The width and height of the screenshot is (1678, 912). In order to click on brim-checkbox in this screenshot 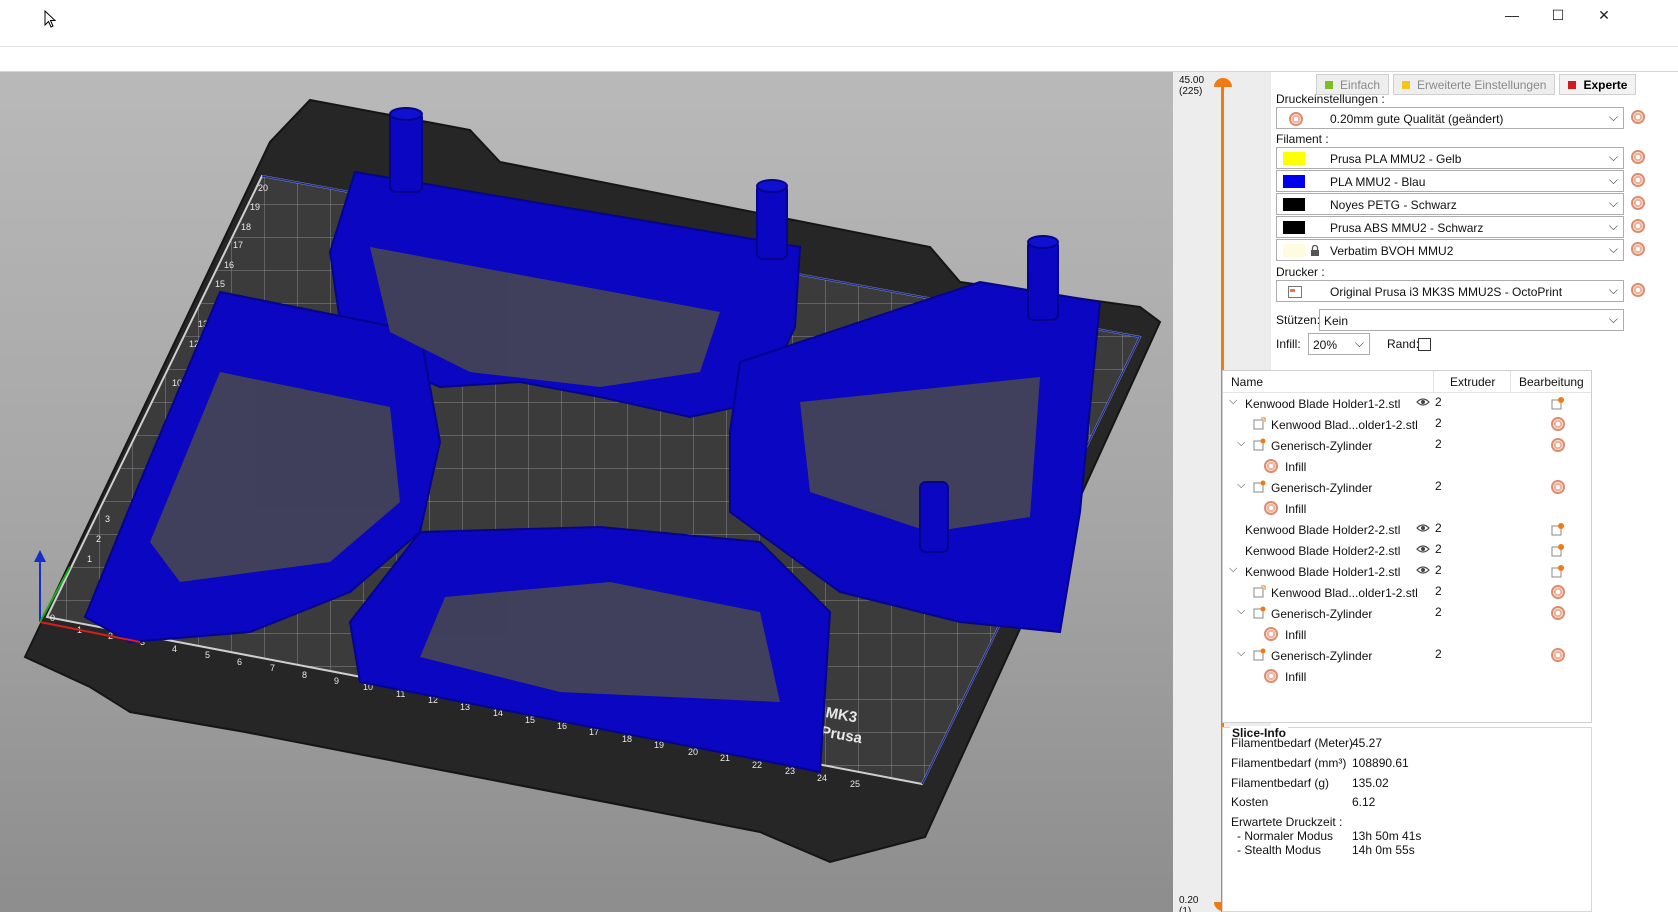, I will do `click(1424, 344)`.